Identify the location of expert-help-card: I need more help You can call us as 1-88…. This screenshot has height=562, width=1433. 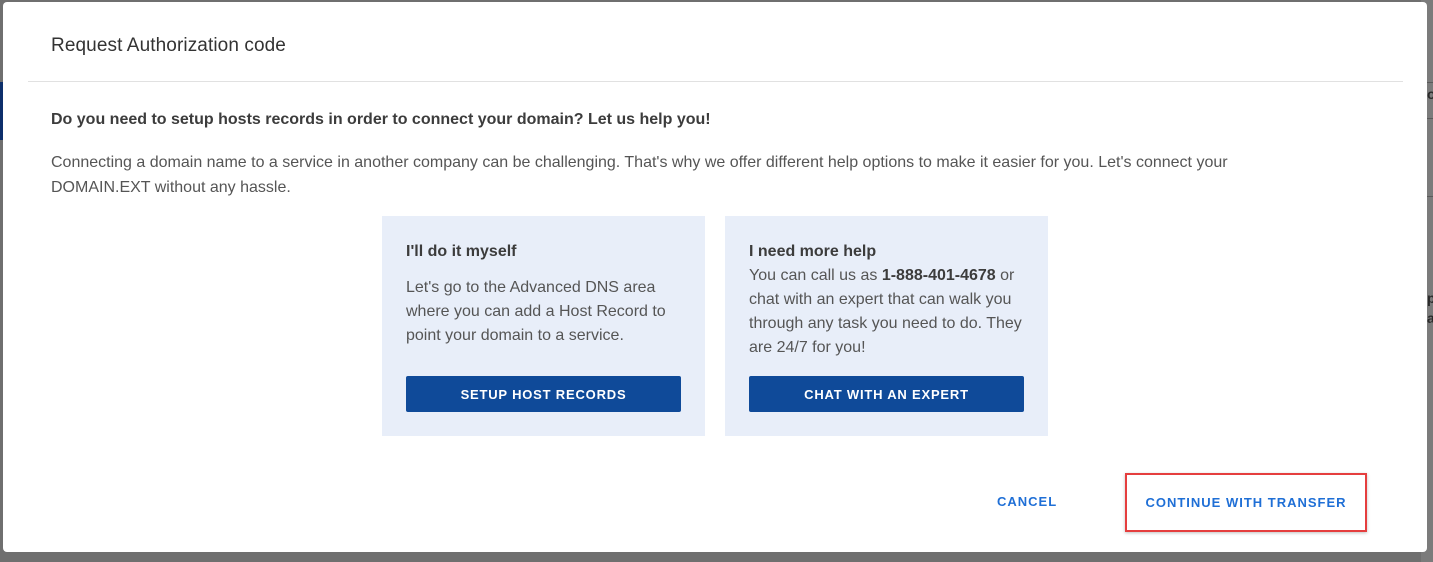
(886, 326).